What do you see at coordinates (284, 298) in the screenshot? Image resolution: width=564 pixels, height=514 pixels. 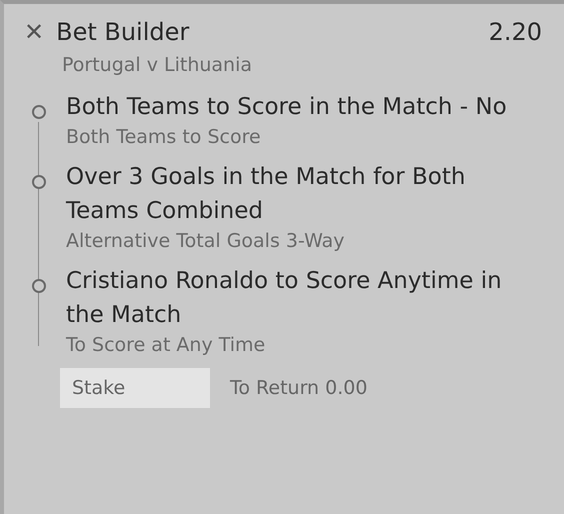 I see `selection-name: Cristiano Ronaldo to Score Anytime in the Match` at bounding box center [284, 298].